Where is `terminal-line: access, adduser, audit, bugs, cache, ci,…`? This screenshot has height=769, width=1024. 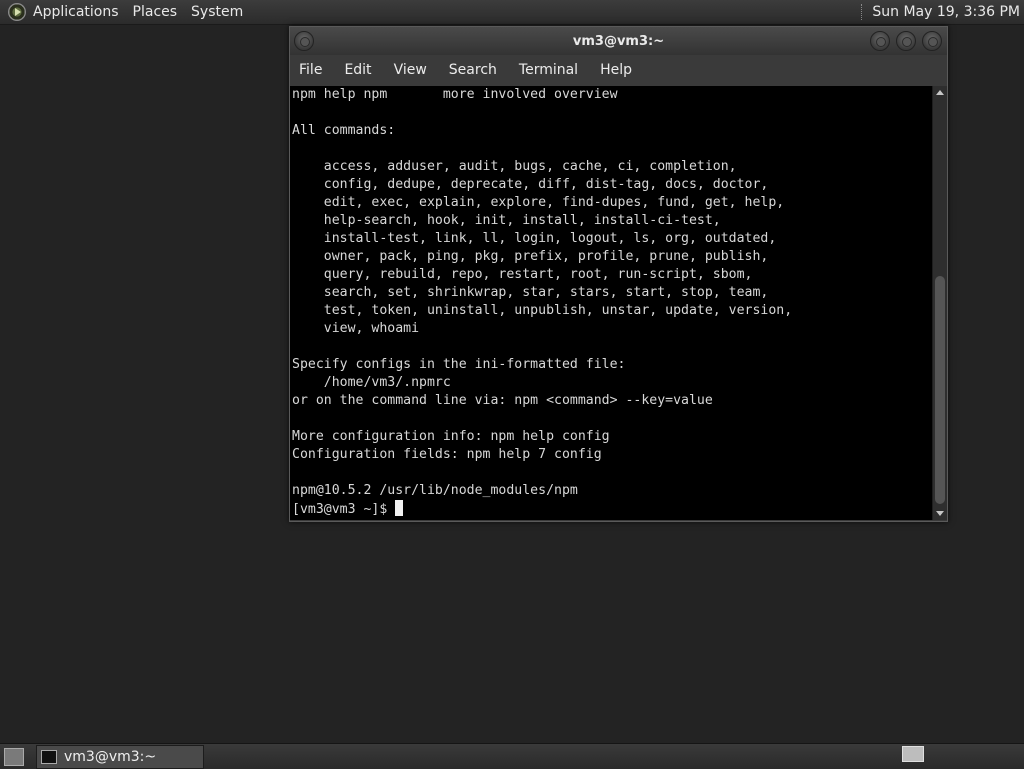 terminal-line: access, adduser, audit, bugs, cache, ci,… is located at coordinates (514, 166).